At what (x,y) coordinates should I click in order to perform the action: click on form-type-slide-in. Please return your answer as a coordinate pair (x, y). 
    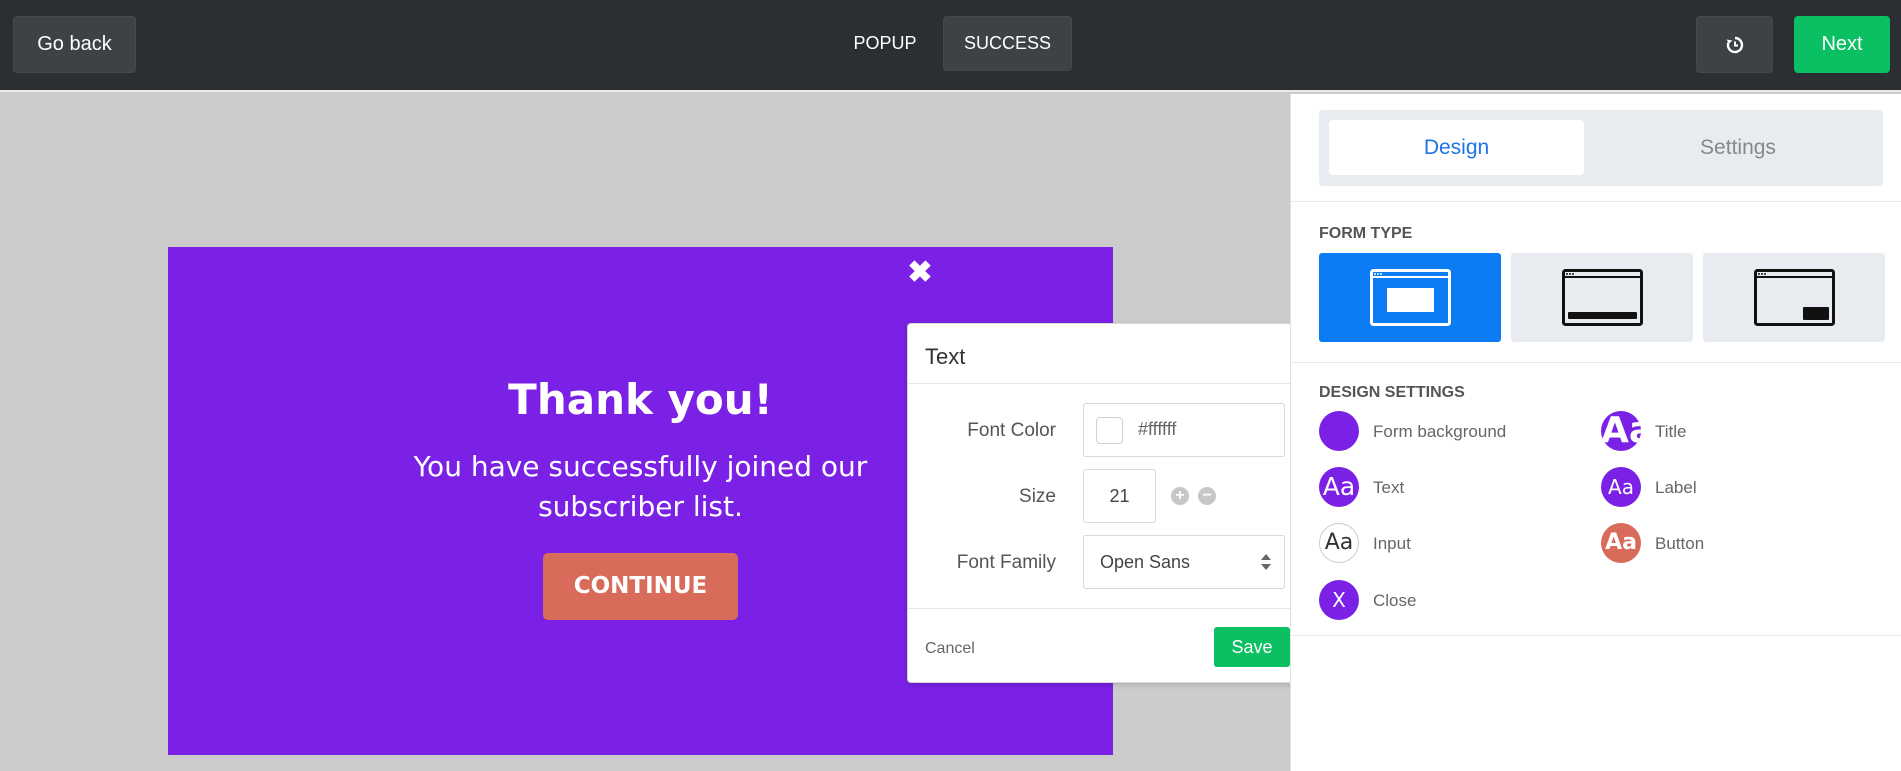
    Looking at the image, I should click on (1794, 297).